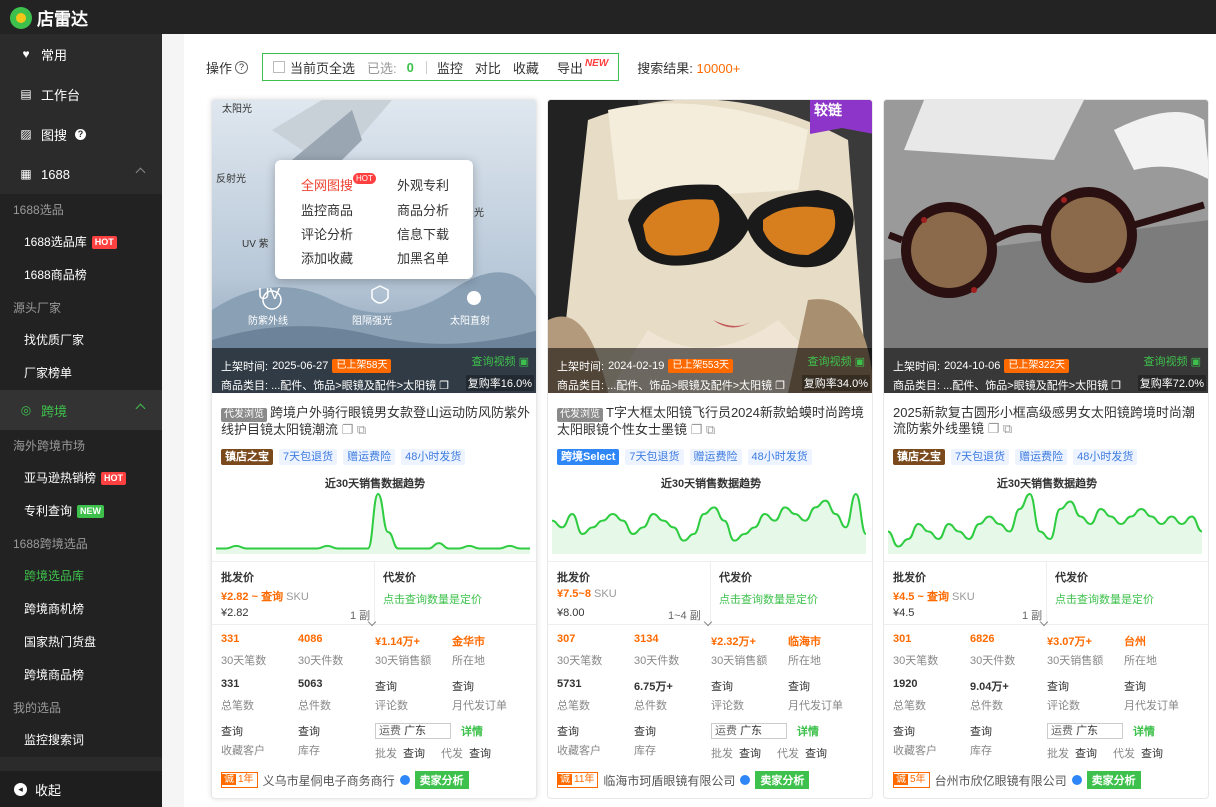  Describe the element at coordinates (81, 609) in the screenshot. I see `sidebar-item-cross-opportunity: 跨境商机榜` at that location.